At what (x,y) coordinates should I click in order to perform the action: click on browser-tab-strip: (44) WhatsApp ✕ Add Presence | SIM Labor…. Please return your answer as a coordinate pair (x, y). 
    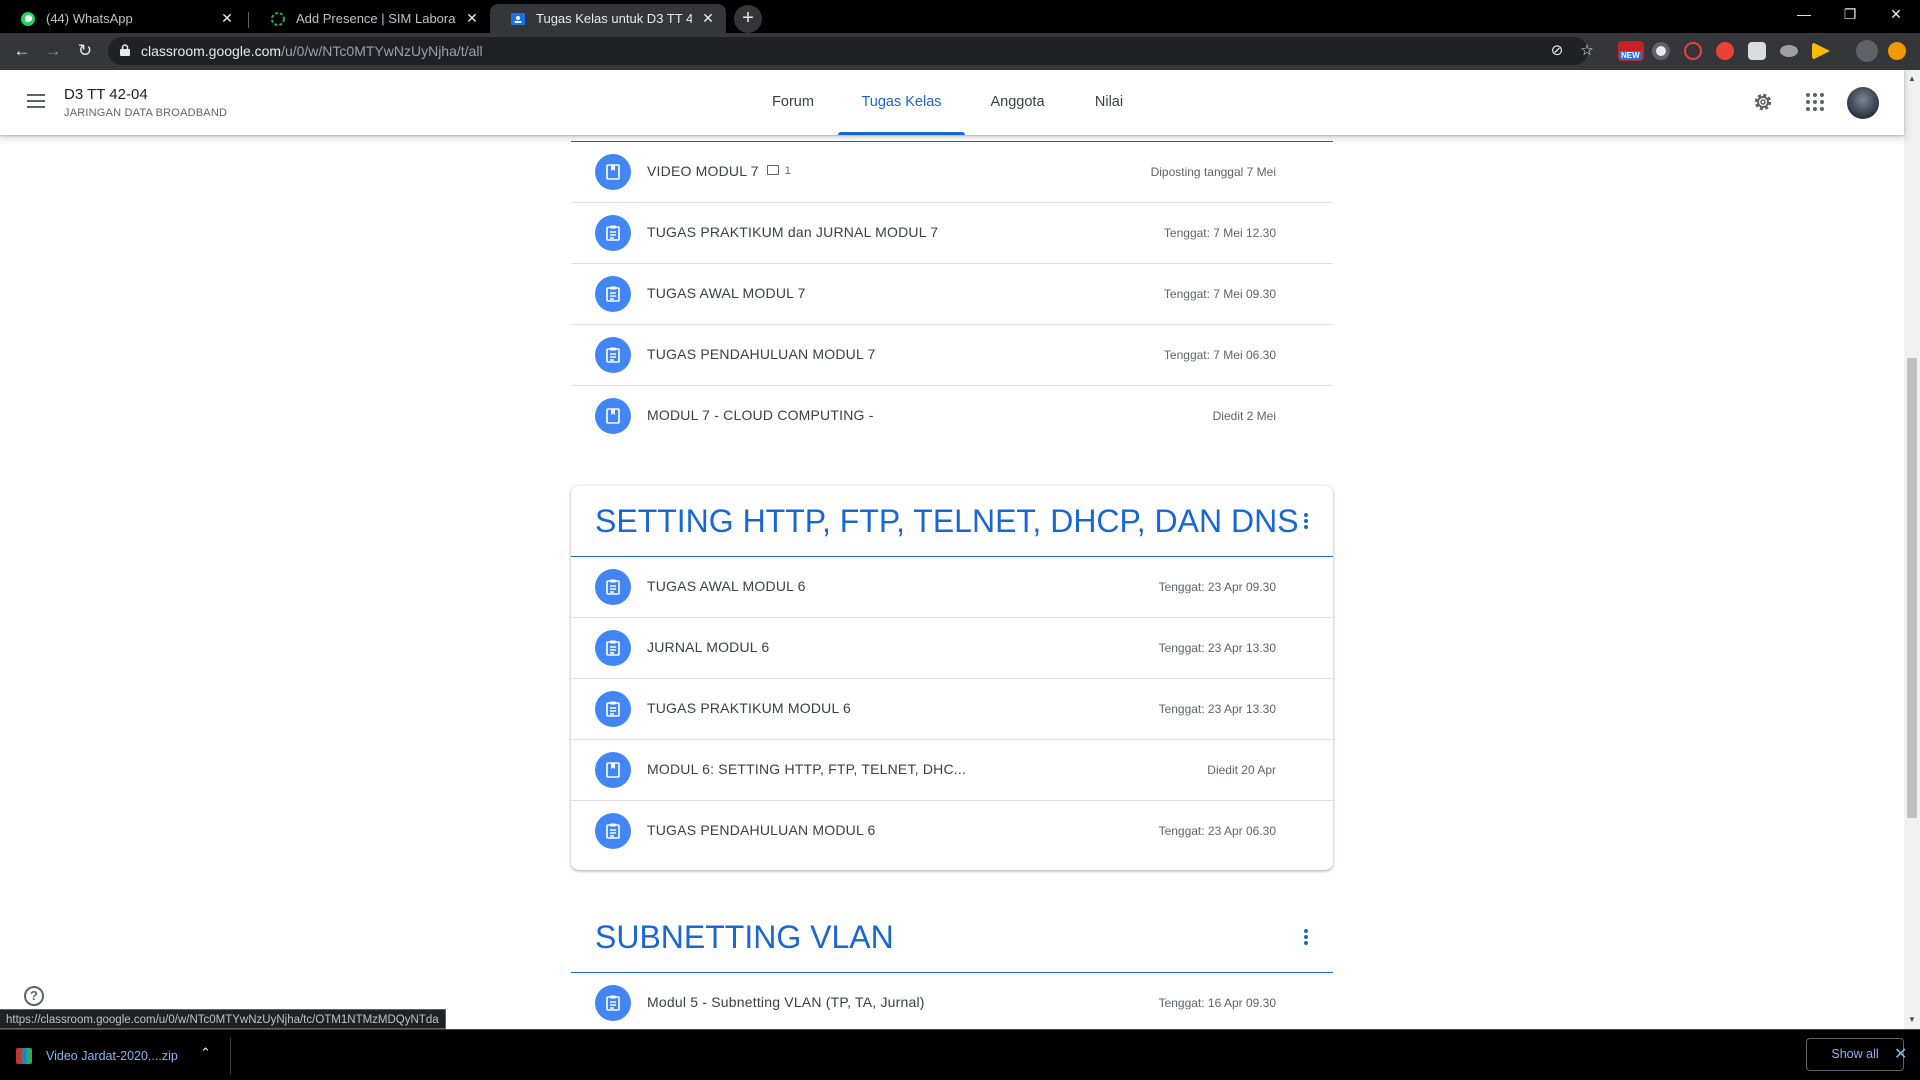
    Looking at the image, I should click on (960, 16).